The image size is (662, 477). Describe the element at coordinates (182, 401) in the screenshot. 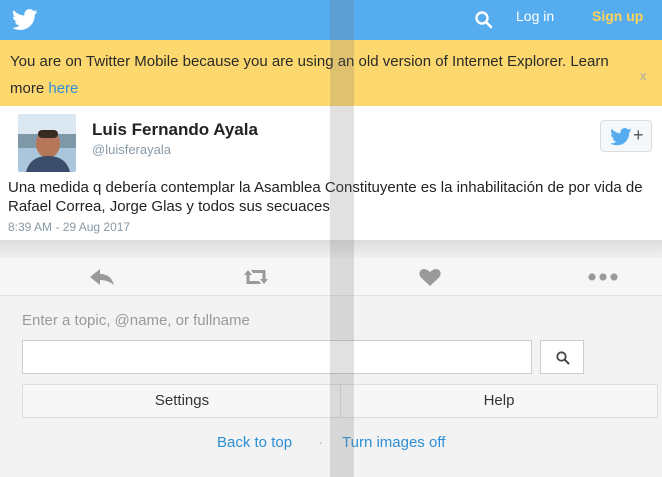

I see `settings-button: Settings` at that location.